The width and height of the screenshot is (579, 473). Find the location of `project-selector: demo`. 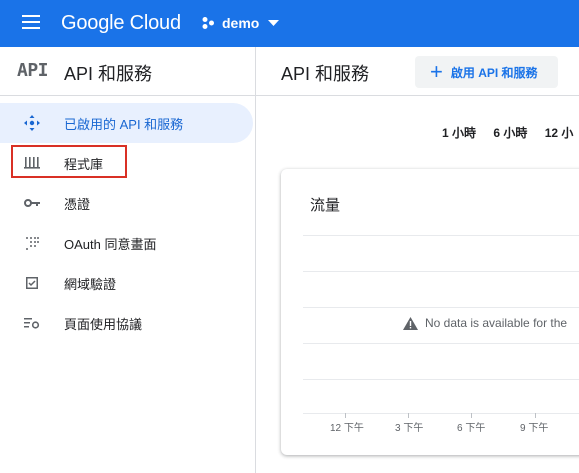

project-selector: demo is located at coordinates (243, 23).